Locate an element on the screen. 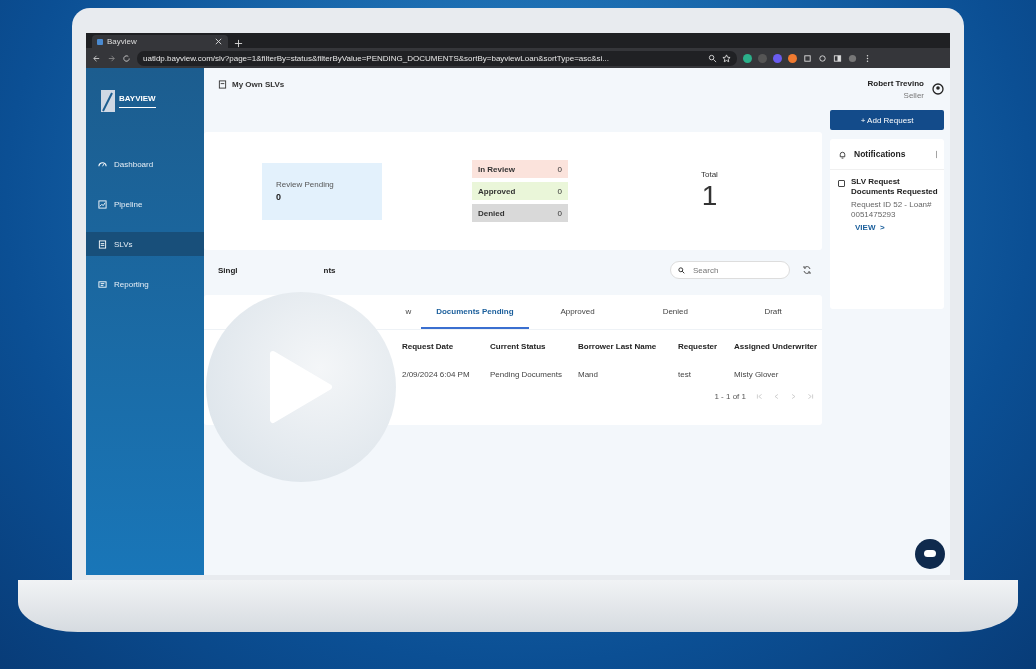 This screenshot has width=1036, height=669. browser-tab: Bayview is located at coordinates (160, 41).